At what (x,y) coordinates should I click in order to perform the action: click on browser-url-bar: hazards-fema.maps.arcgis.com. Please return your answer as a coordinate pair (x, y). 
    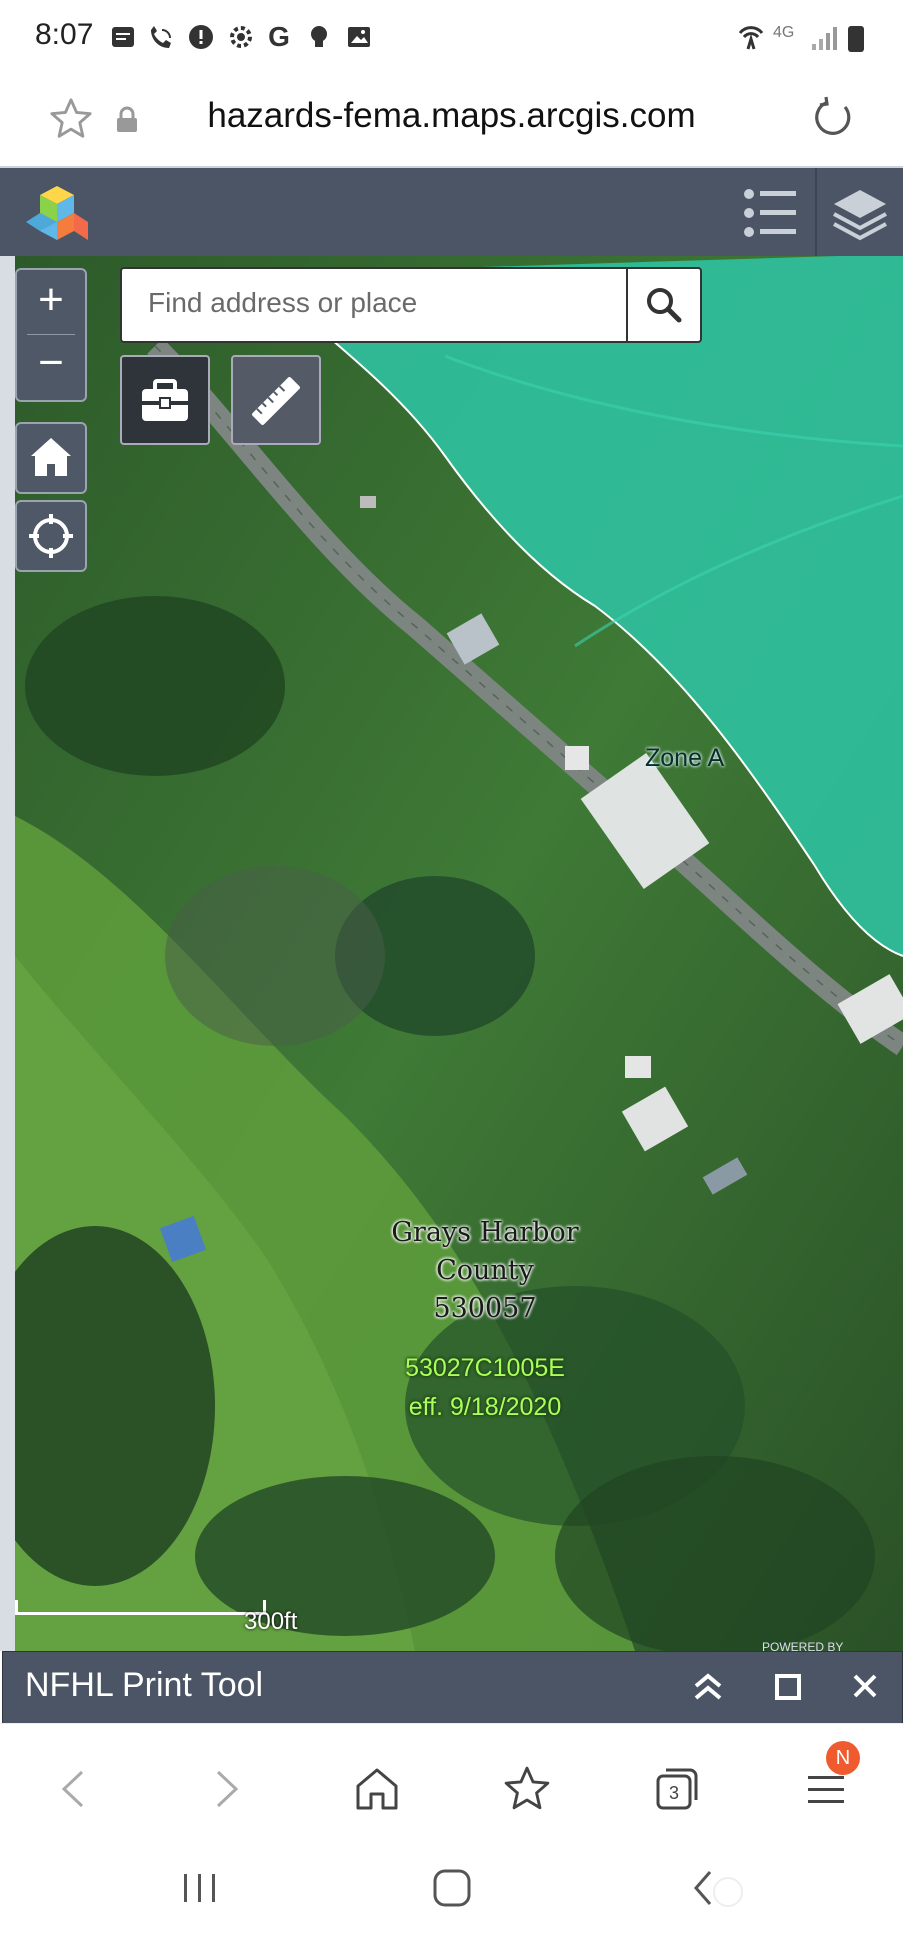
    Looking at the image, I should click on (451, 122).